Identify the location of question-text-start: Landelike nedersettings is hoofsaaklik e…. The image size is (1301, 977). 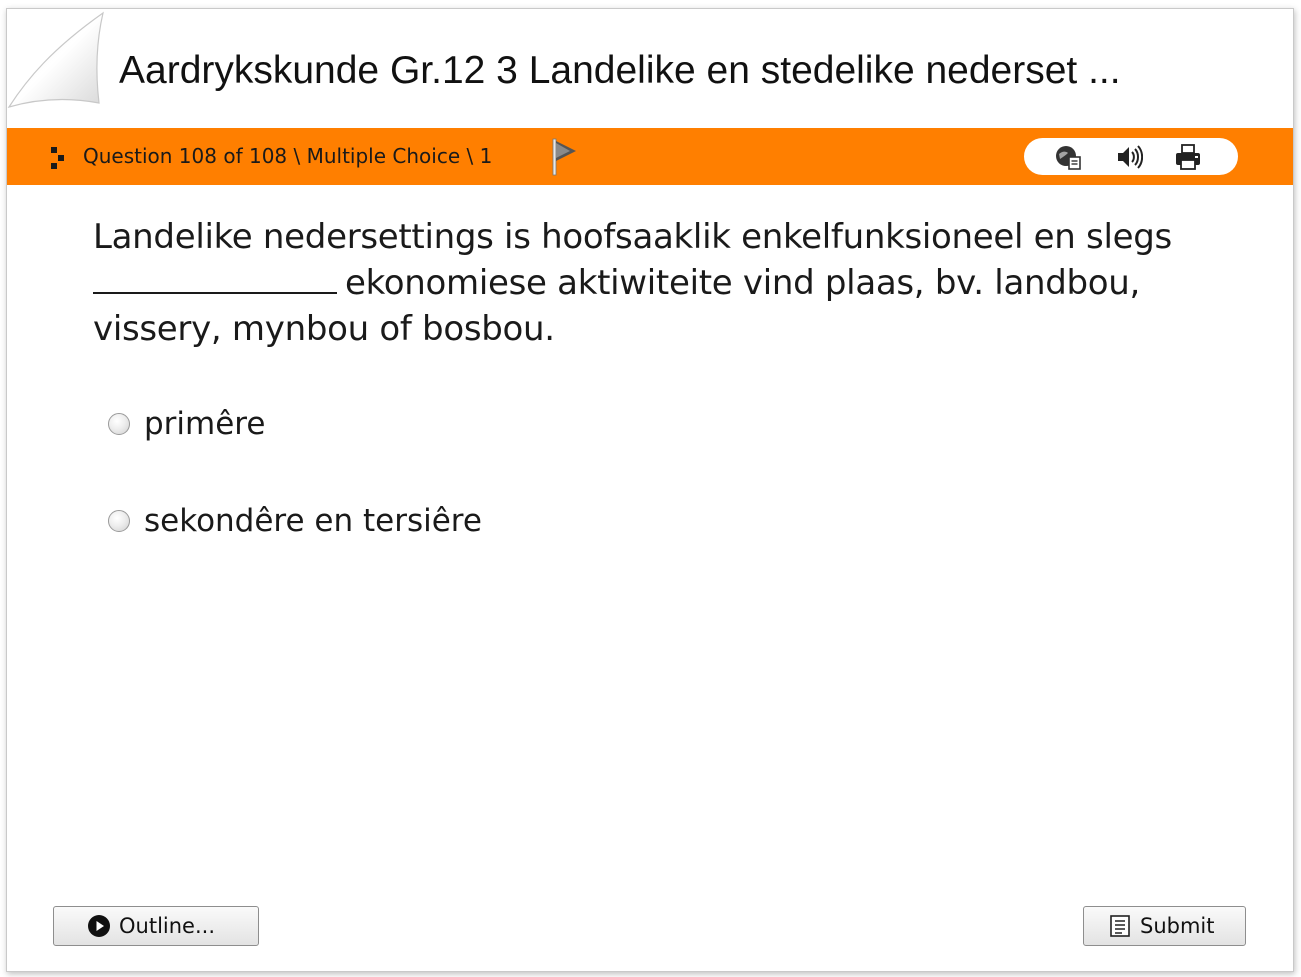
(632, 237).